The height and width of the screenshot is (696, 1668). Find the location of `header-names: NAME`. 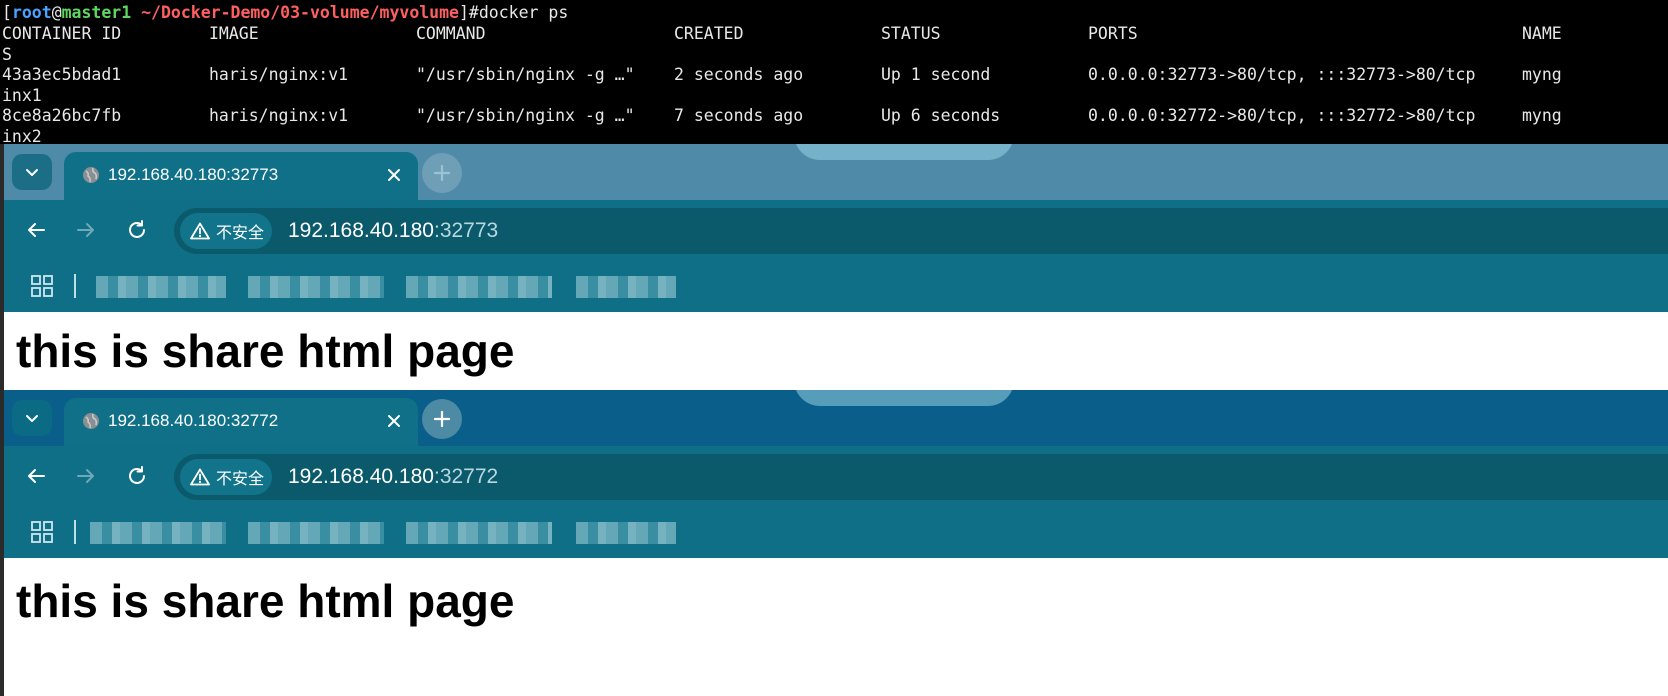

header-names: NAME is located at coordinates (1542, 33).